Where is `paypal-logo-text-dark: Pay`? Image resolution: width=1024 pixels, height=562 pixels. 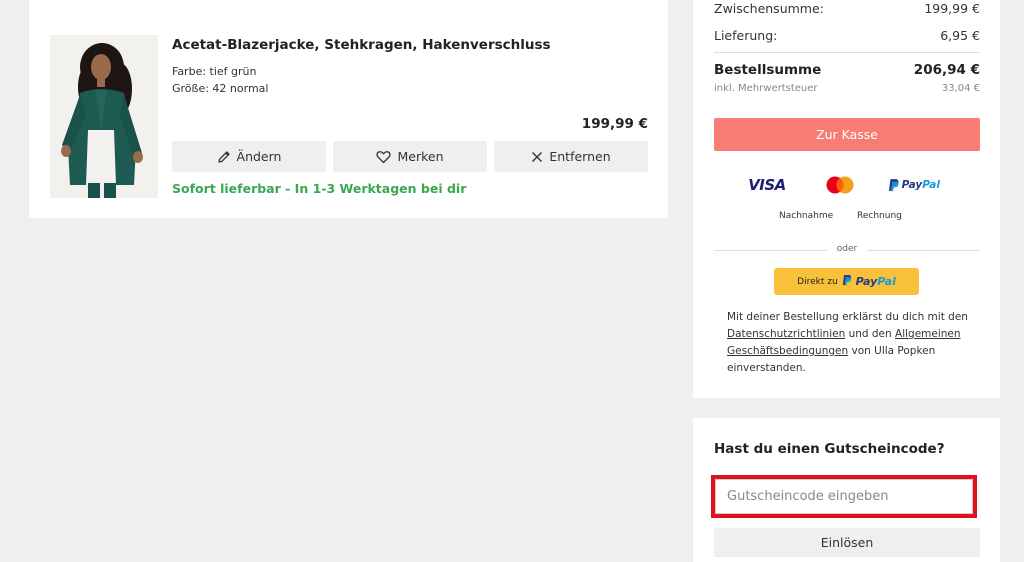 paypal-logo-text-dark: Pay is located at coordinates (912, 185).